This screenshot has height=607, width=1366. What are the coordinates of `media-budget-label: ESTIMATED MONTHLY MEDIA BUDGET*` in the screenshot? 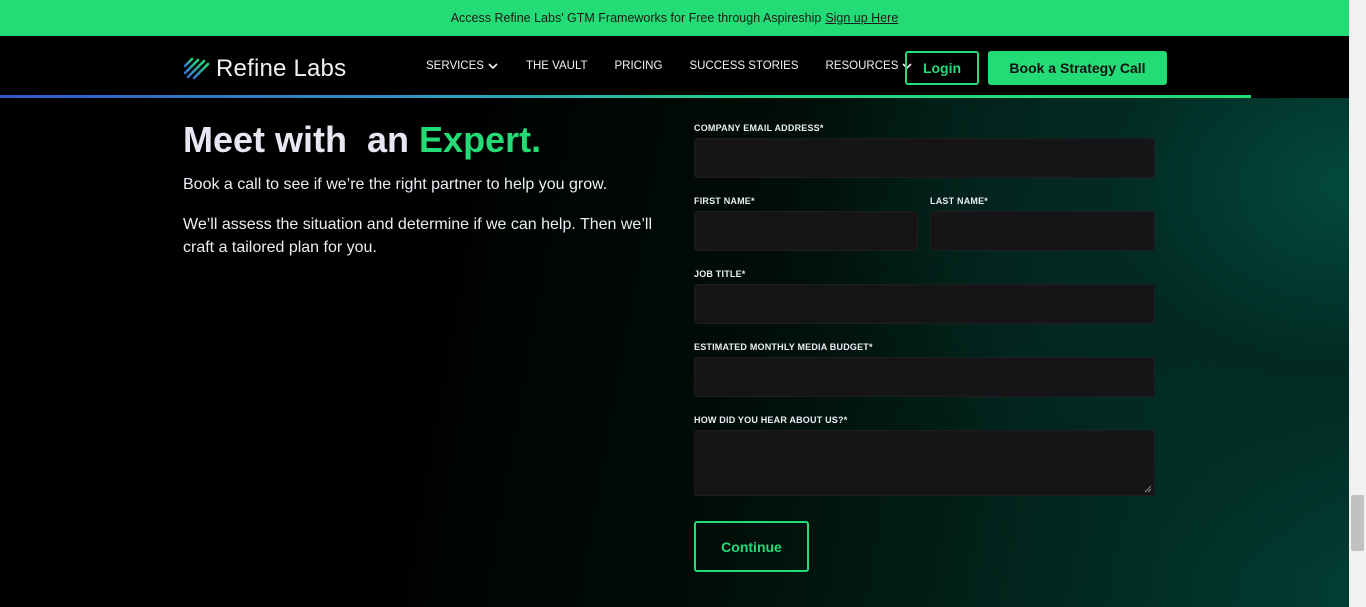 It's located at (783, 347).